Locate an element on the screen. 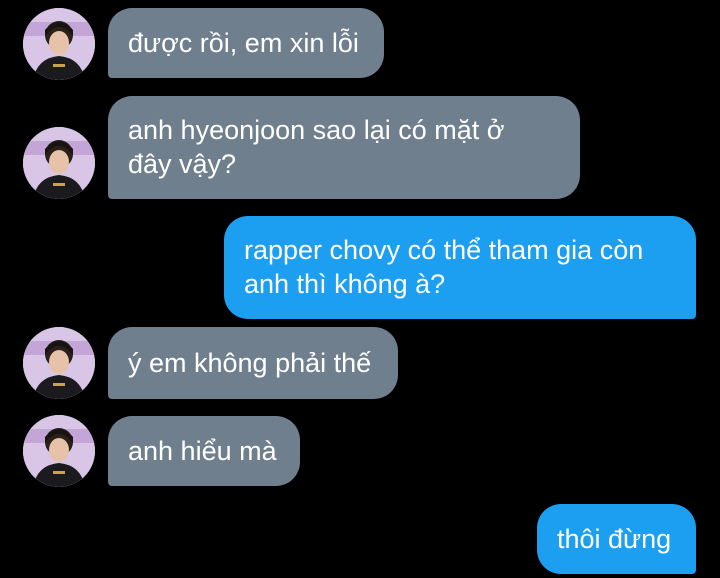  message-text: đây vậy? is located at coordinates (182, 164).